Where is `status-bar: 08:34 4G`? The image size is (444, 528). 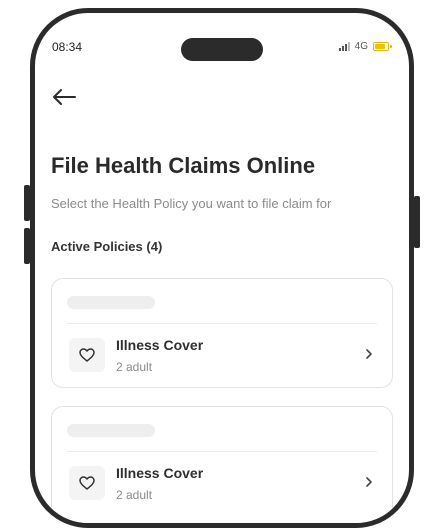
status-bar: 08:34 4G is located at coordinates (222, 37).